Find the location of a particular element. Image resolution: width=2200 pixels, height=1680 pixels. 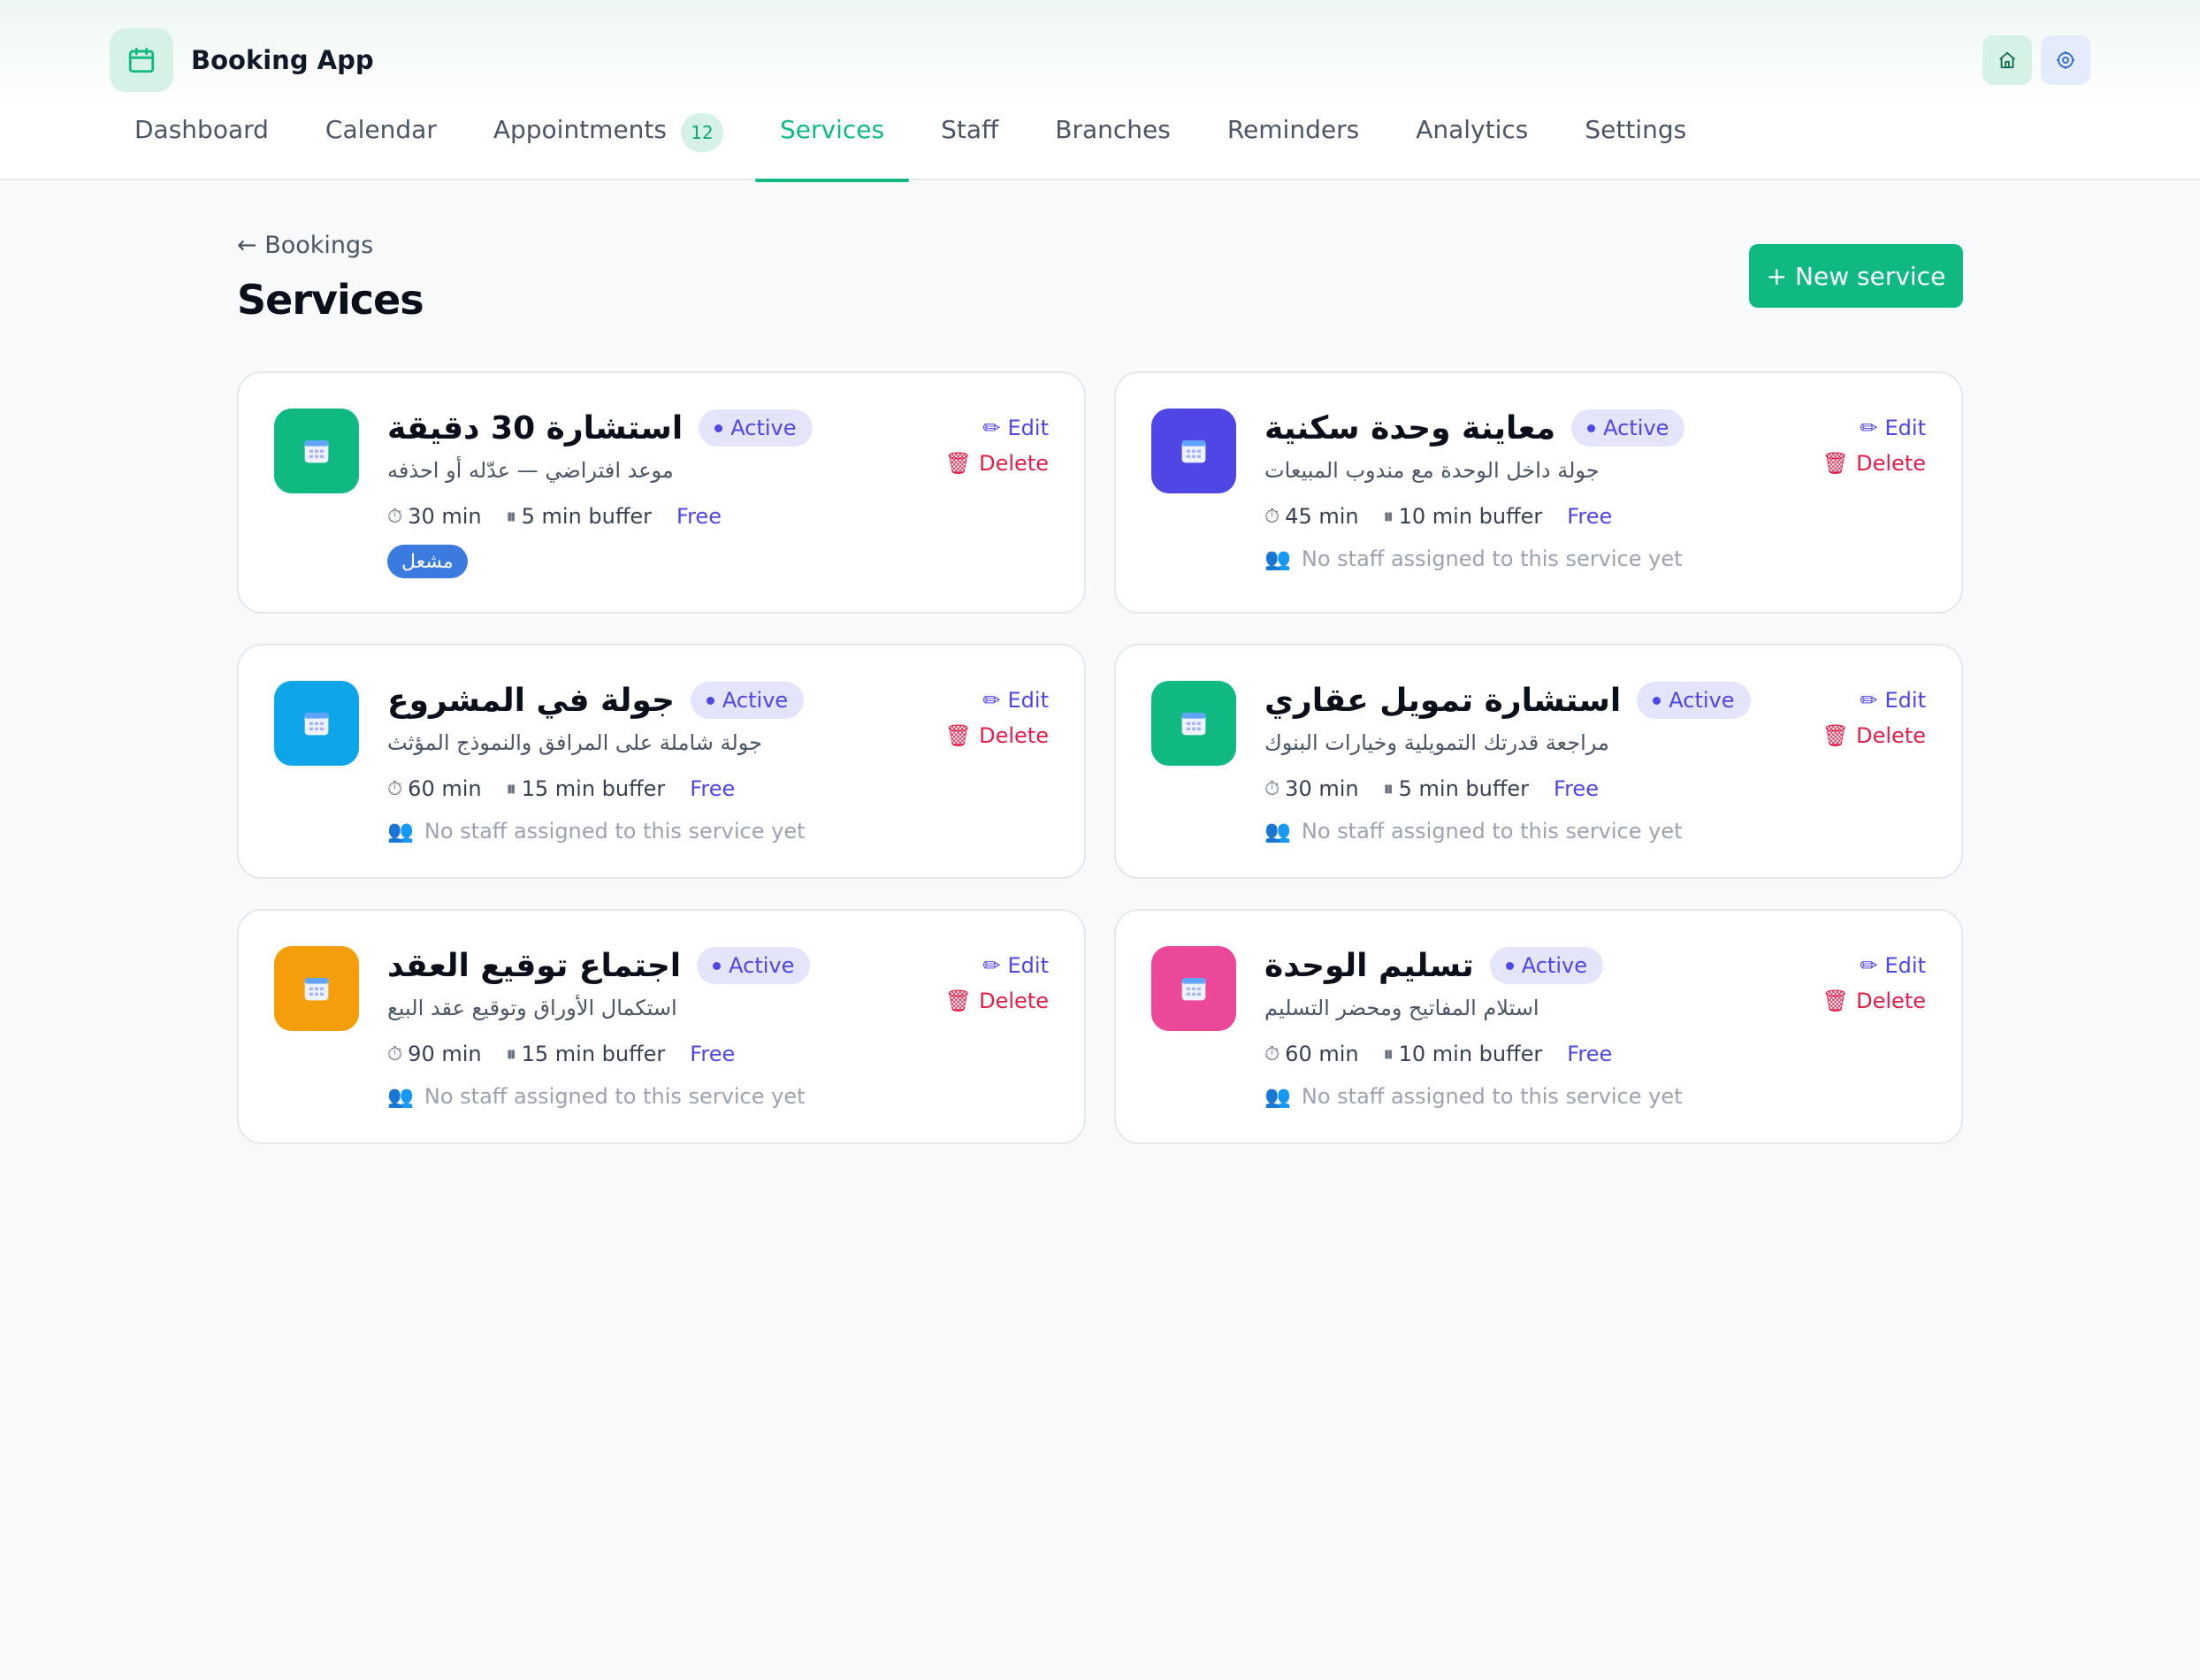

home-button is located at coordinates (2007, 60).